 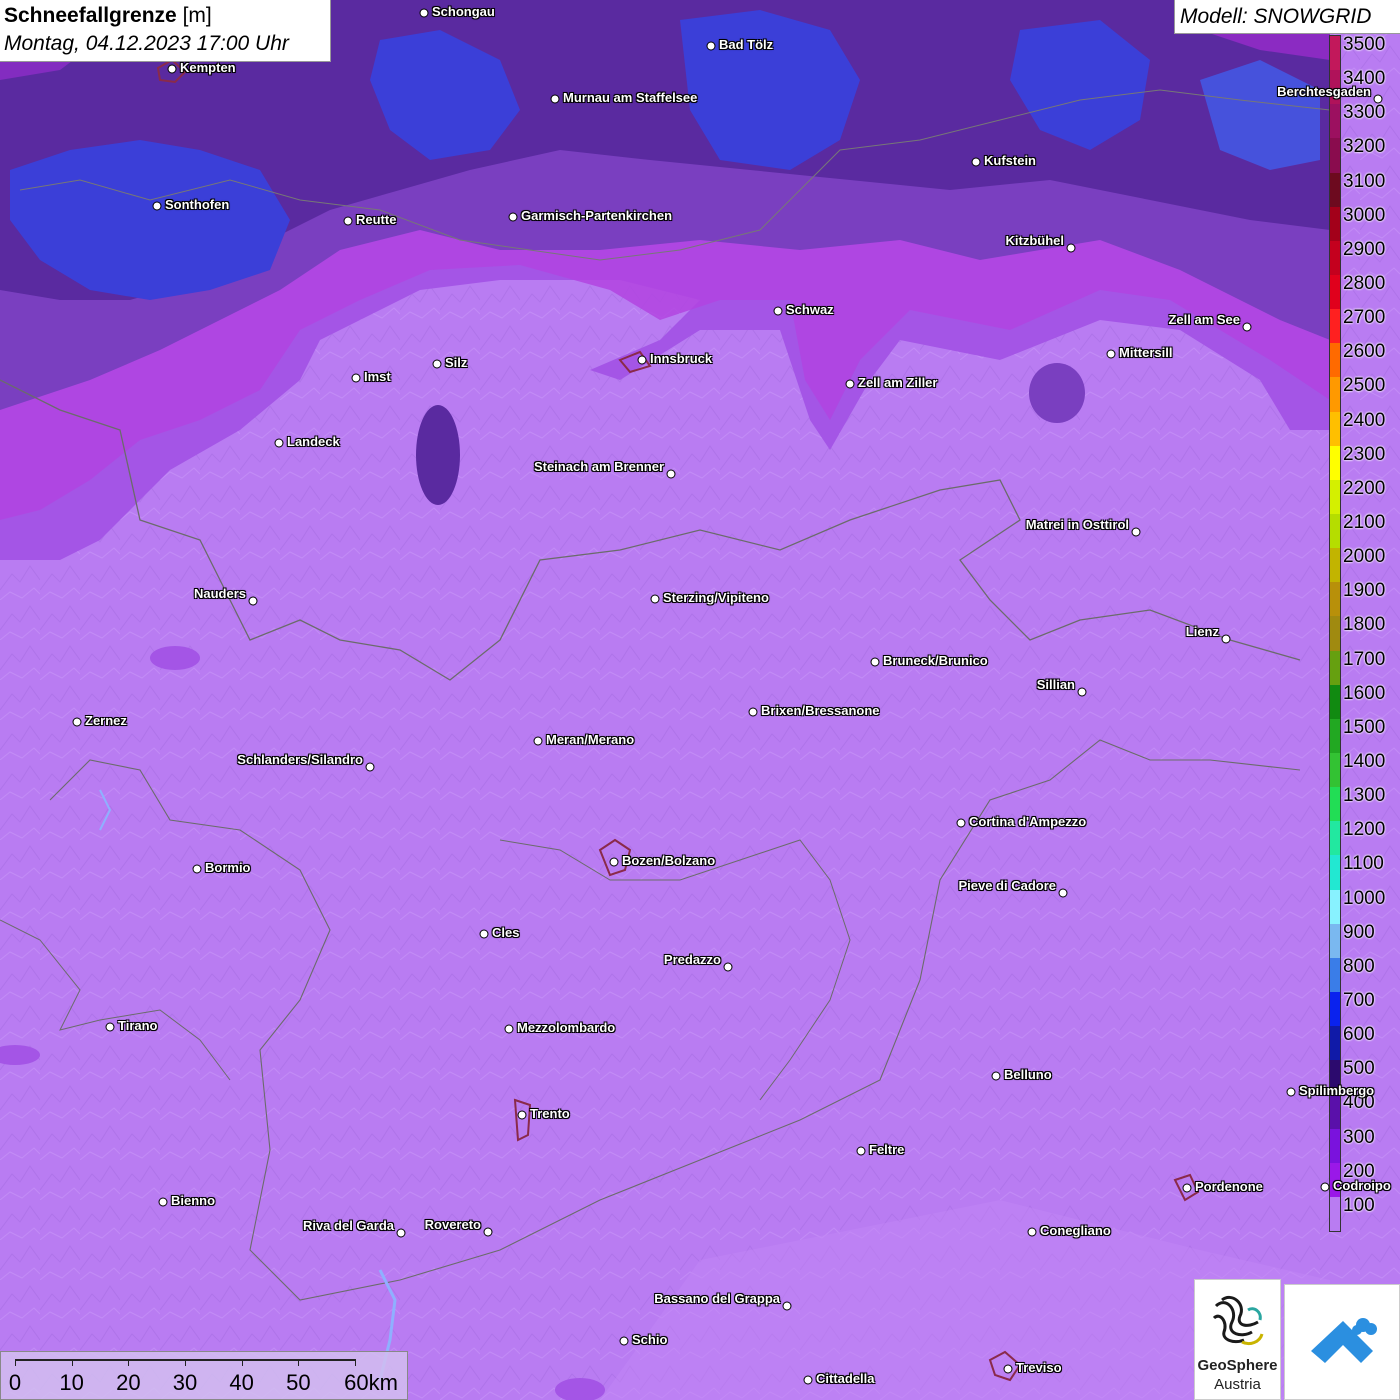 I want to click on legend-label: 2300, so click(x=1364, y=454).